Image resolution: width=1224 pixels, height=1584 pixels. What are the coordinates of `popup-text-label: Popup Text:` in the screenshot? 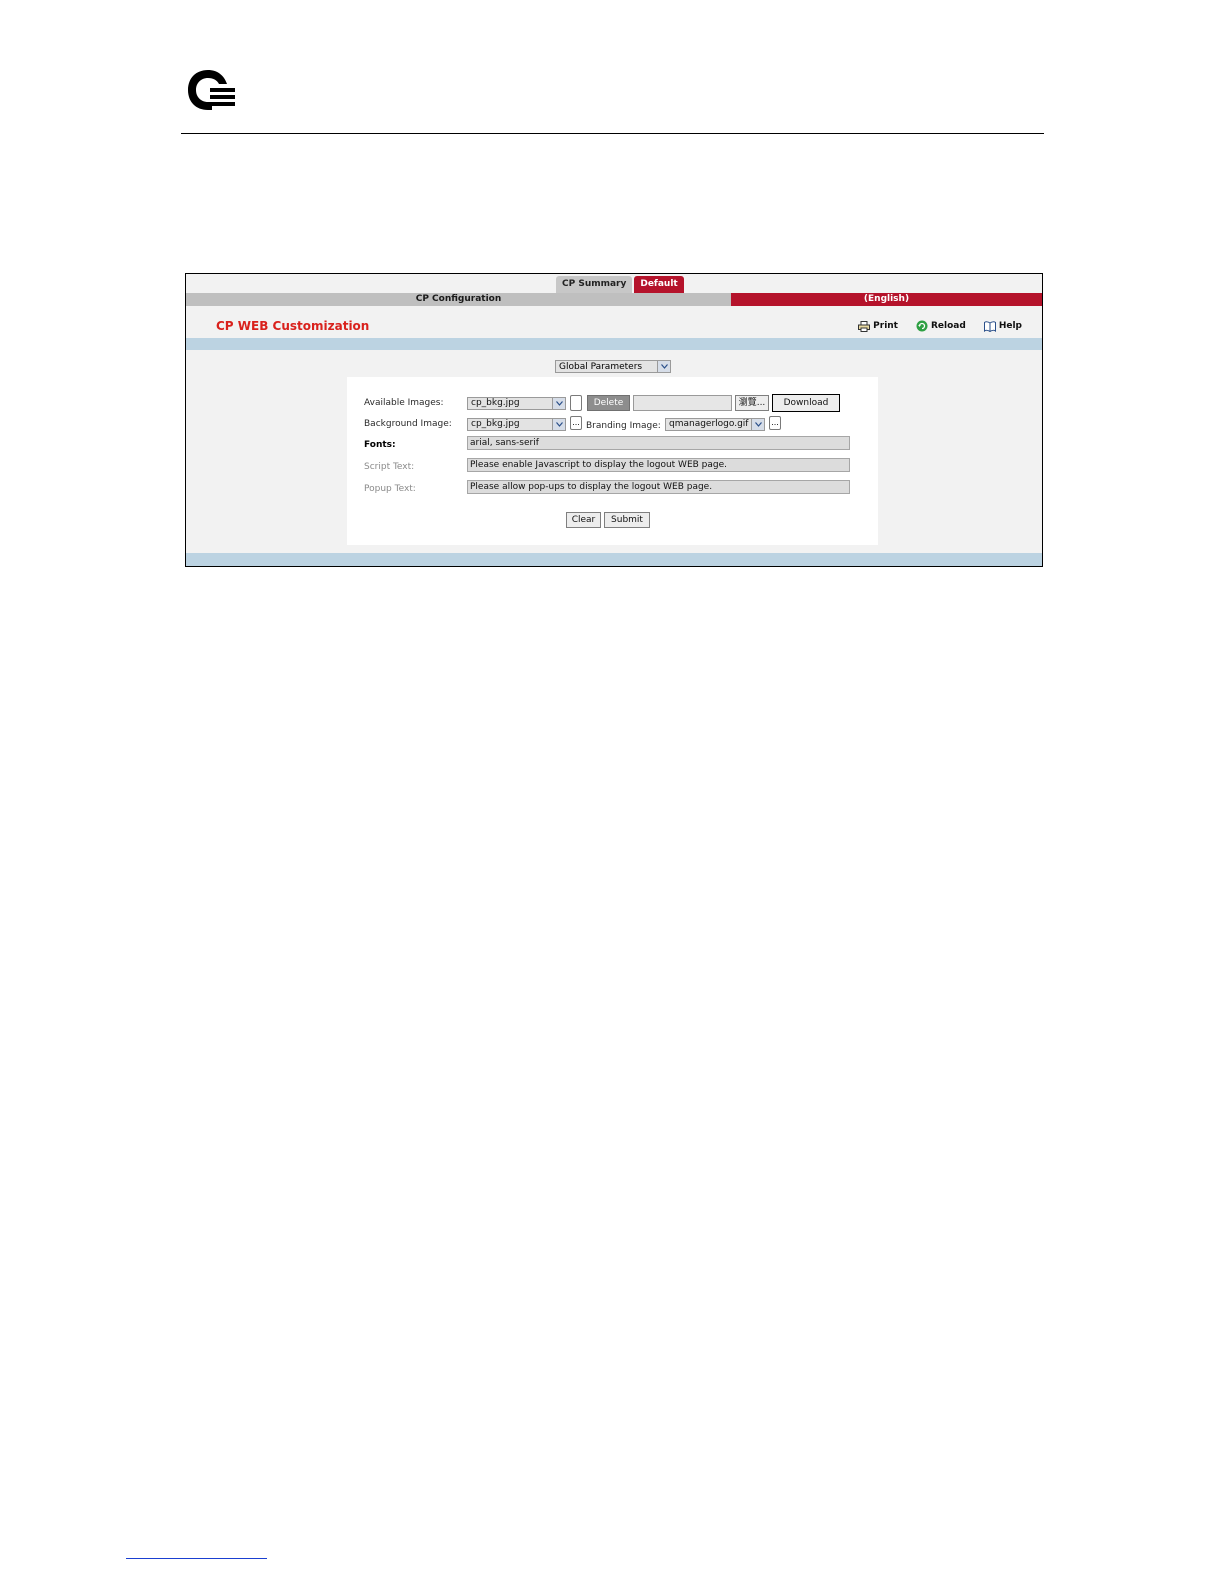 It's located at (390, 489).